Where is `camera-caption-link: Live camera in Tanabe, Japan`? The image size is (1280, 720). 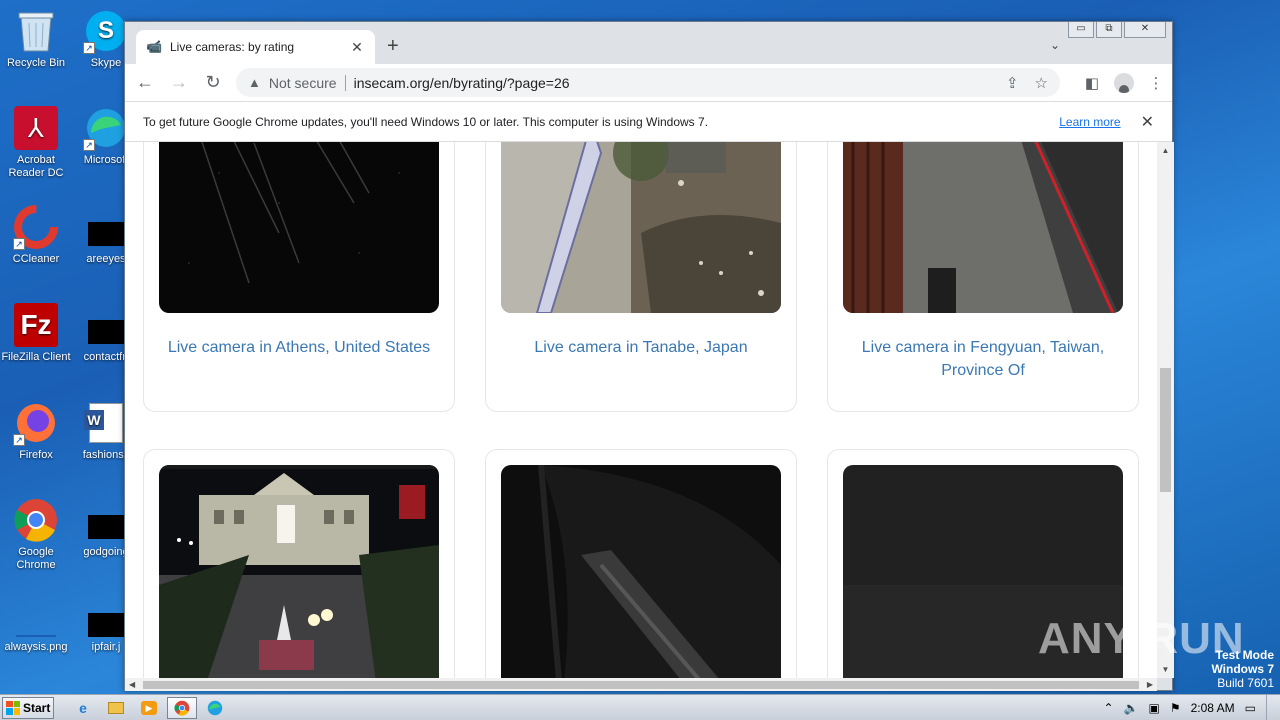 camera-caption-link: Live camera in Tanabe, Japan is located at coordinates (641, 347).